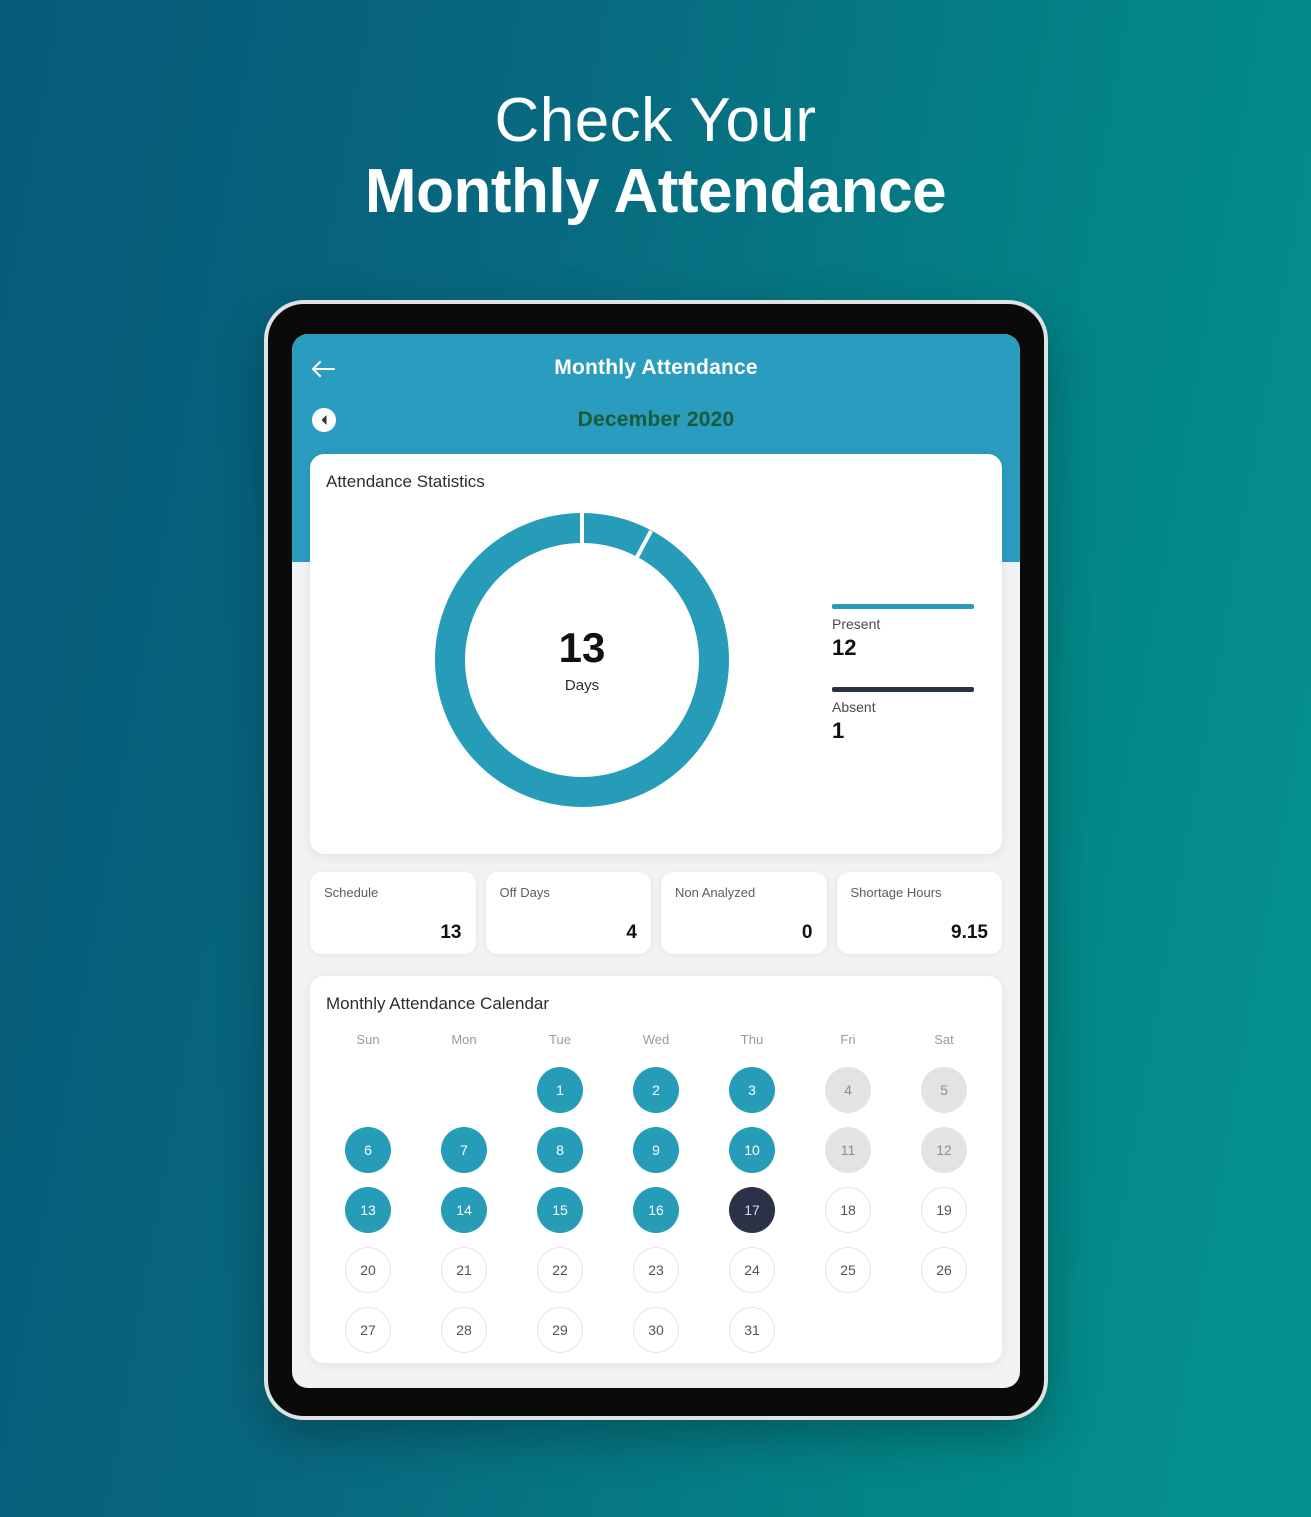 The image size is (1311, 1517). What do you see at coordinates (903, 689) in the screenshot?
I see `legend-bar-absent` at bounding box center [903, 689].